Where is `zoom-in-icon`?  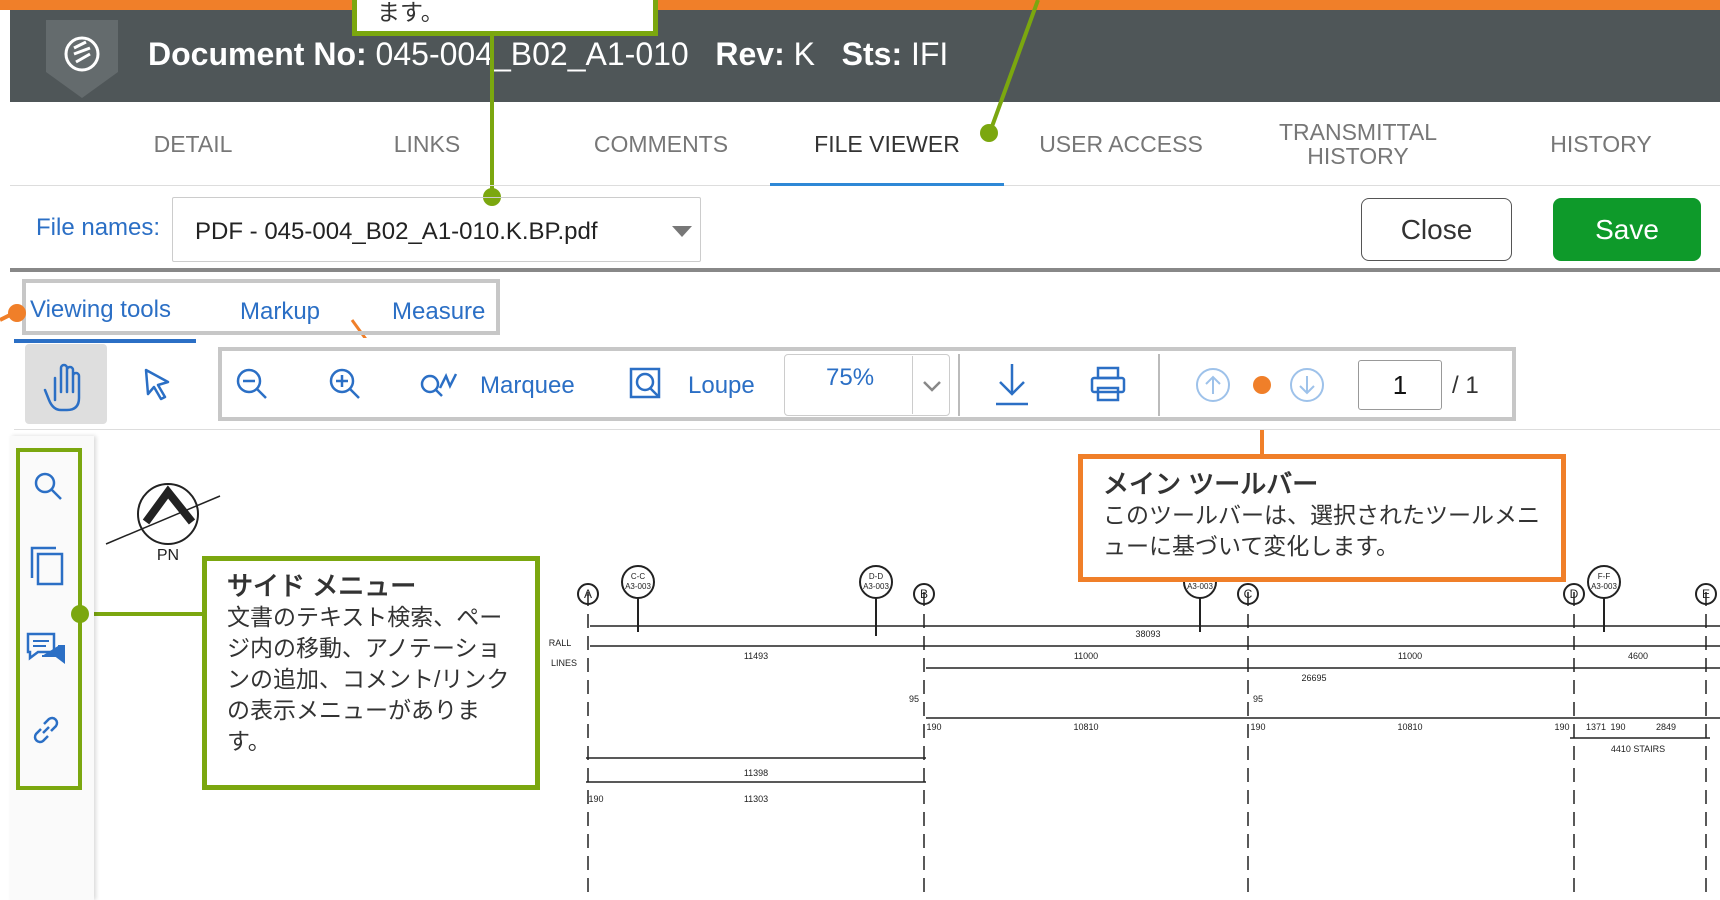 zoom-in-icon is located at coordinates (344, 383).